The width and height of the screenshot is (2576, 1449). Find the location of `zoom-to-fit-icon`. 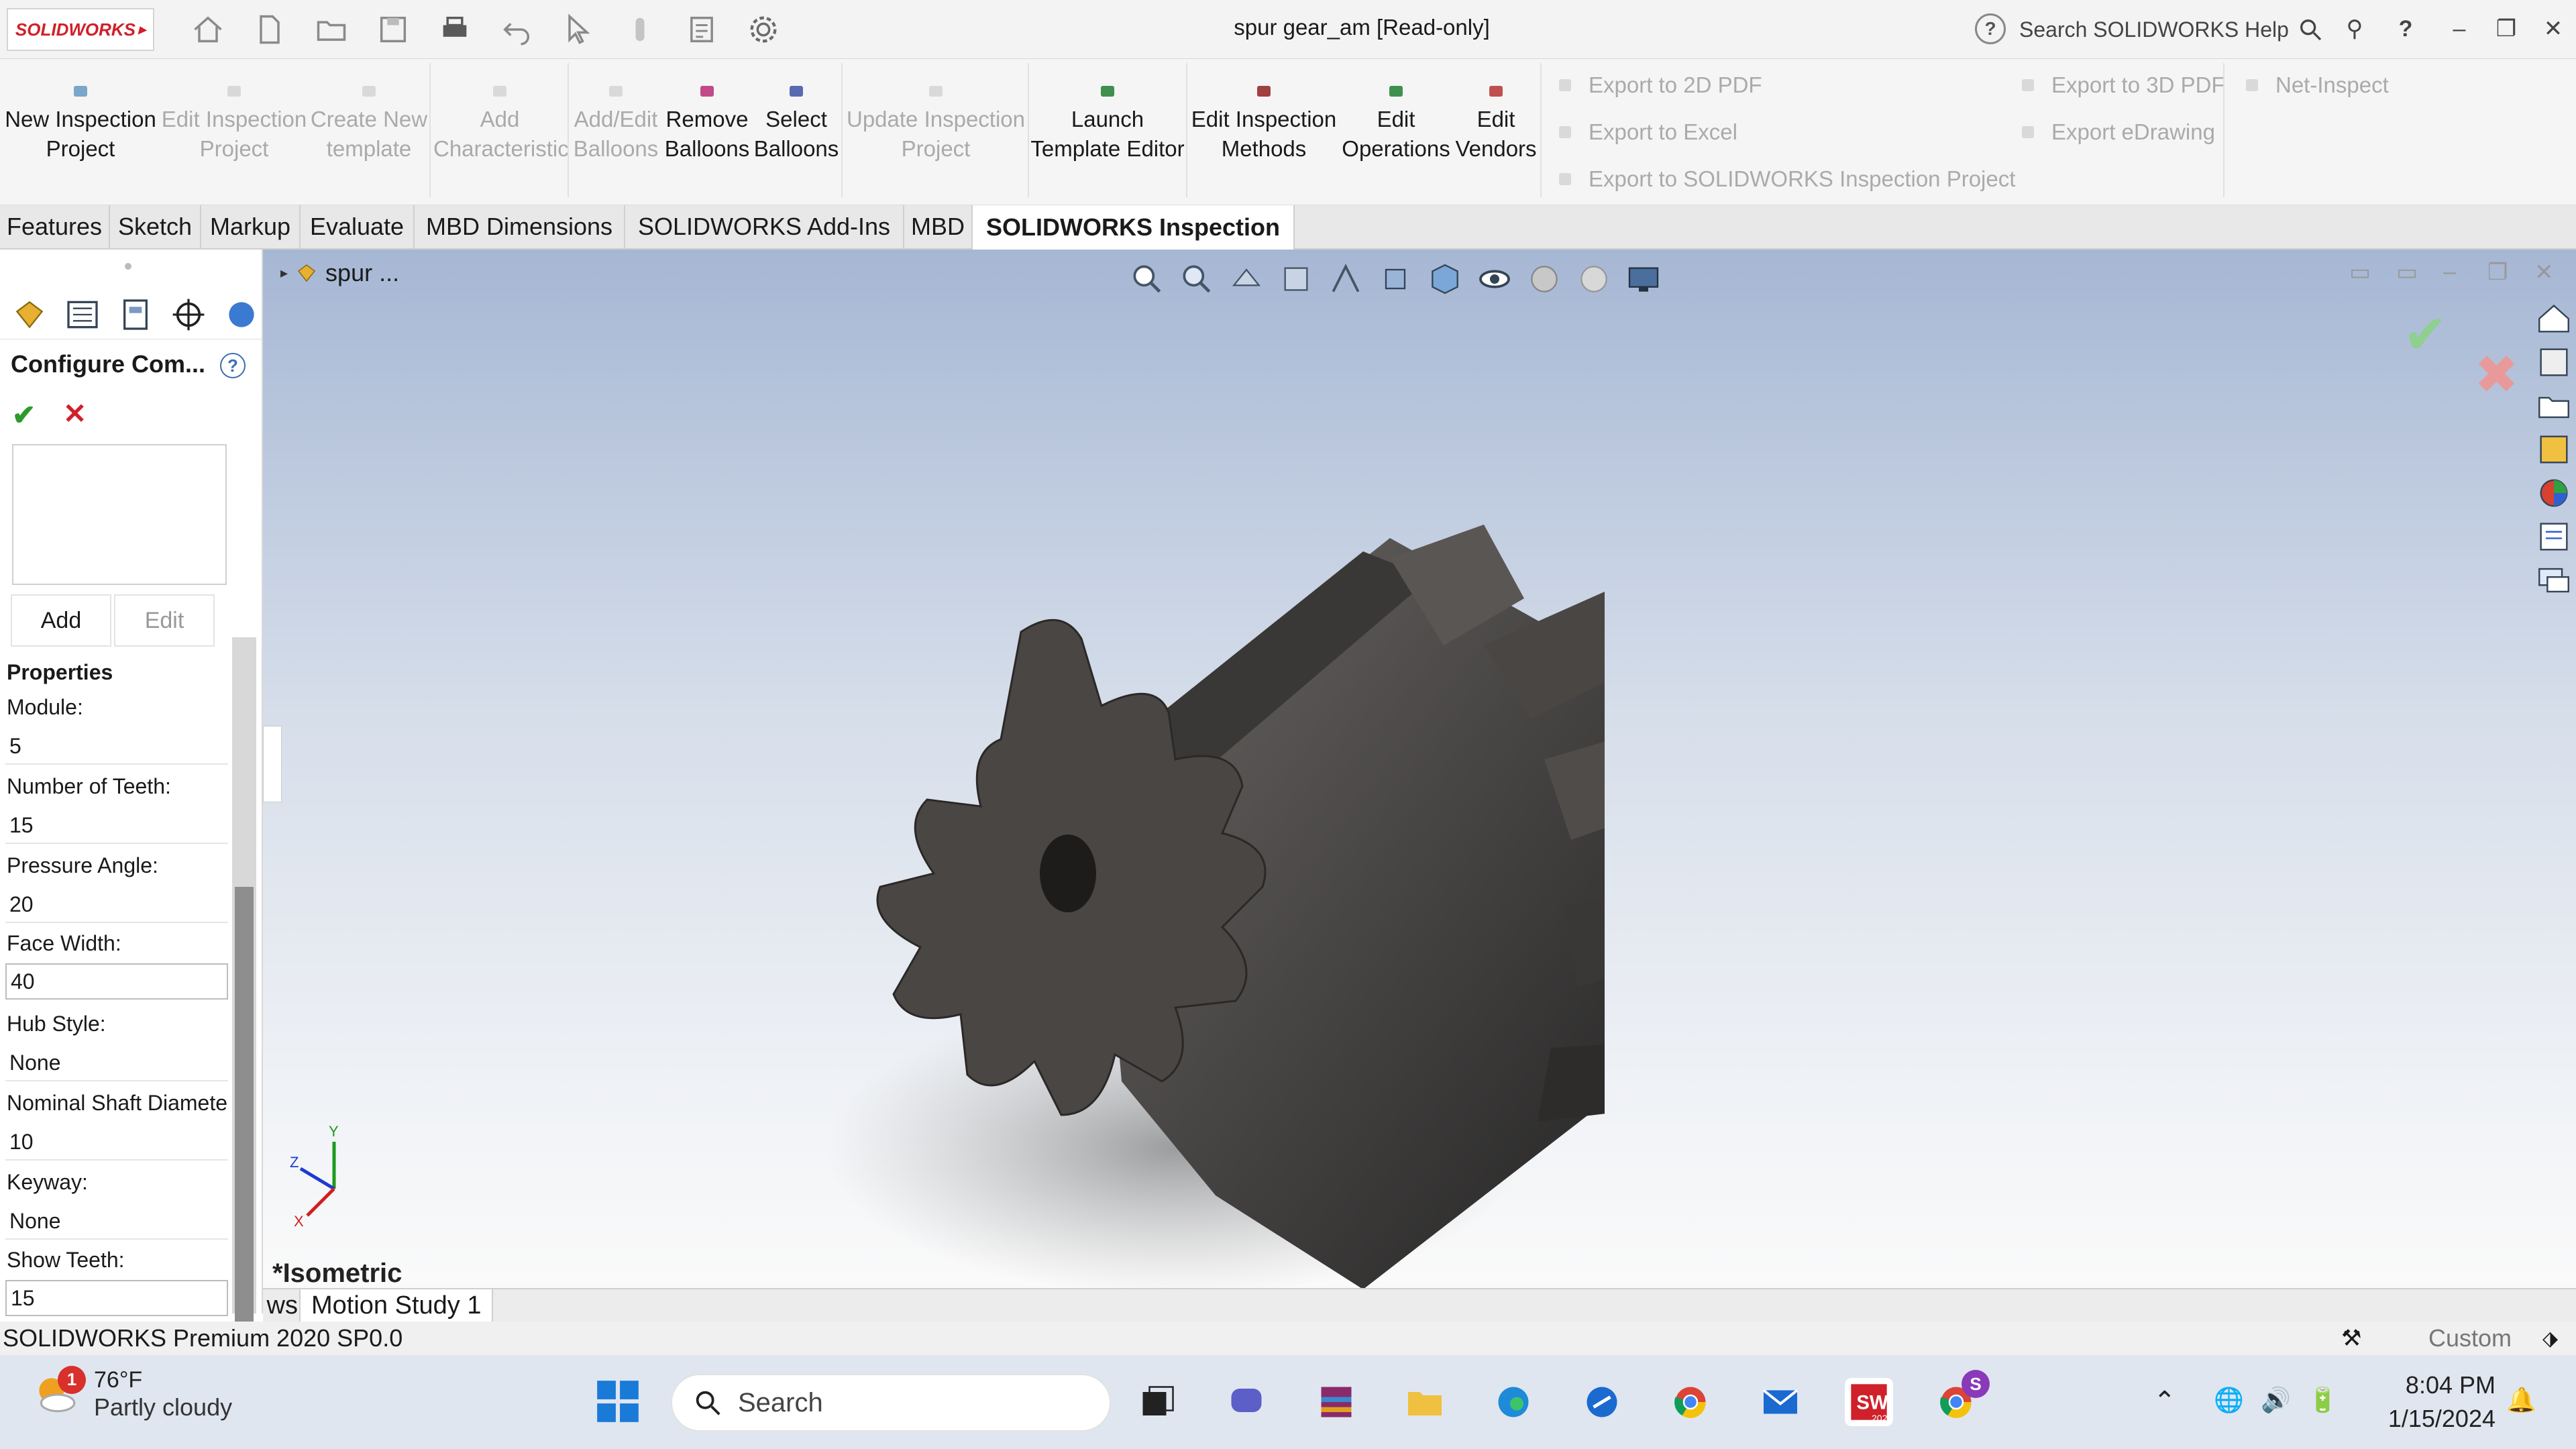

zoom-to-fit-icon is located at coordinates (1147, 279).